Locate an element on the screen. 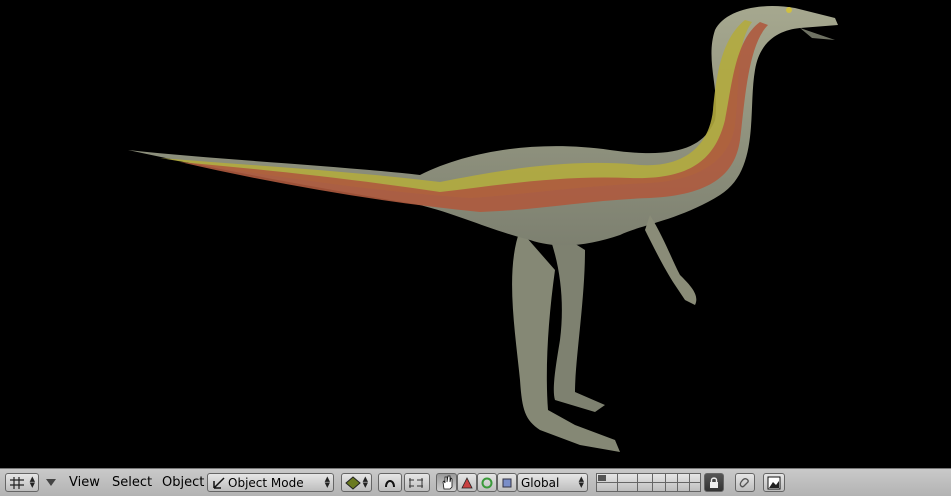  snap-button is located at coordinates (417, 482).